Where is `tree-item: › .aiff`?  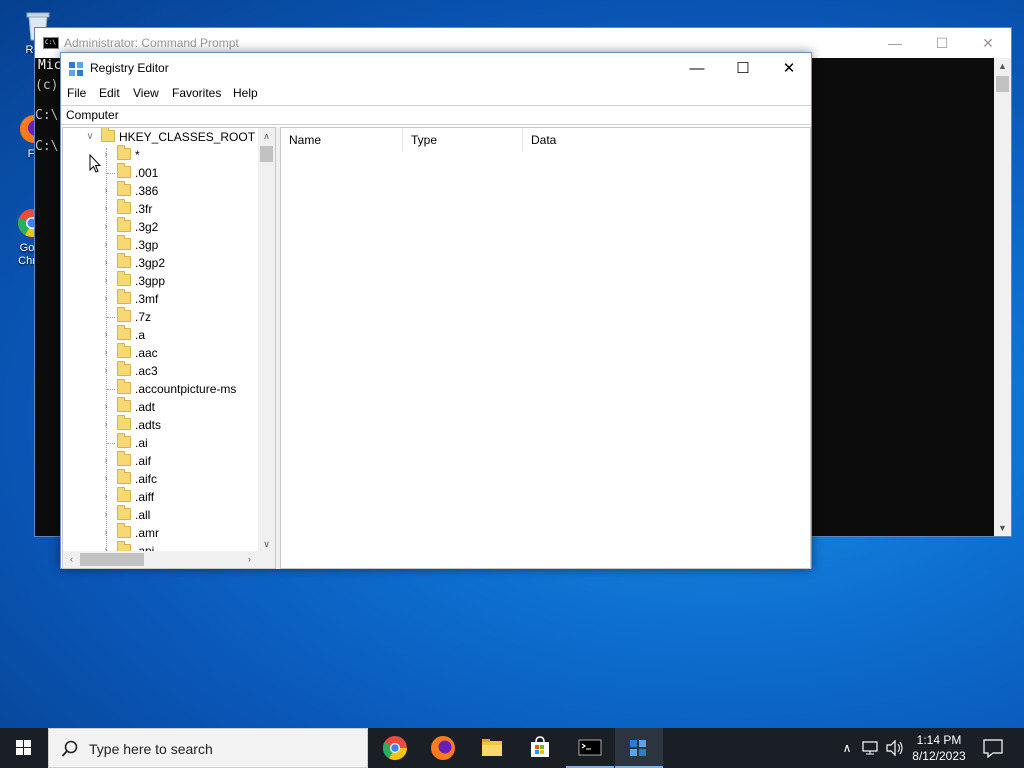
tree-item: › .aiff is located at coordinates (163, 496).